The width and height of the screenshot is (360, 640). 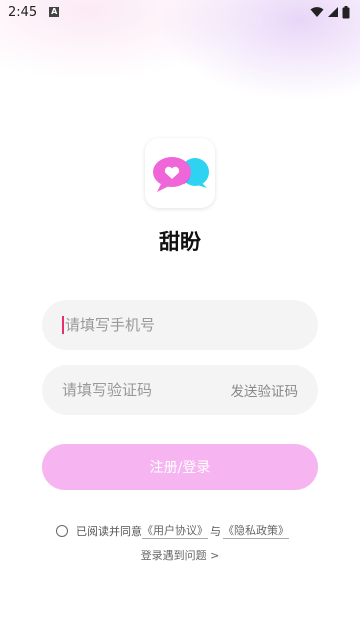 I want to click on app-logo, so click(x=180, y=173).